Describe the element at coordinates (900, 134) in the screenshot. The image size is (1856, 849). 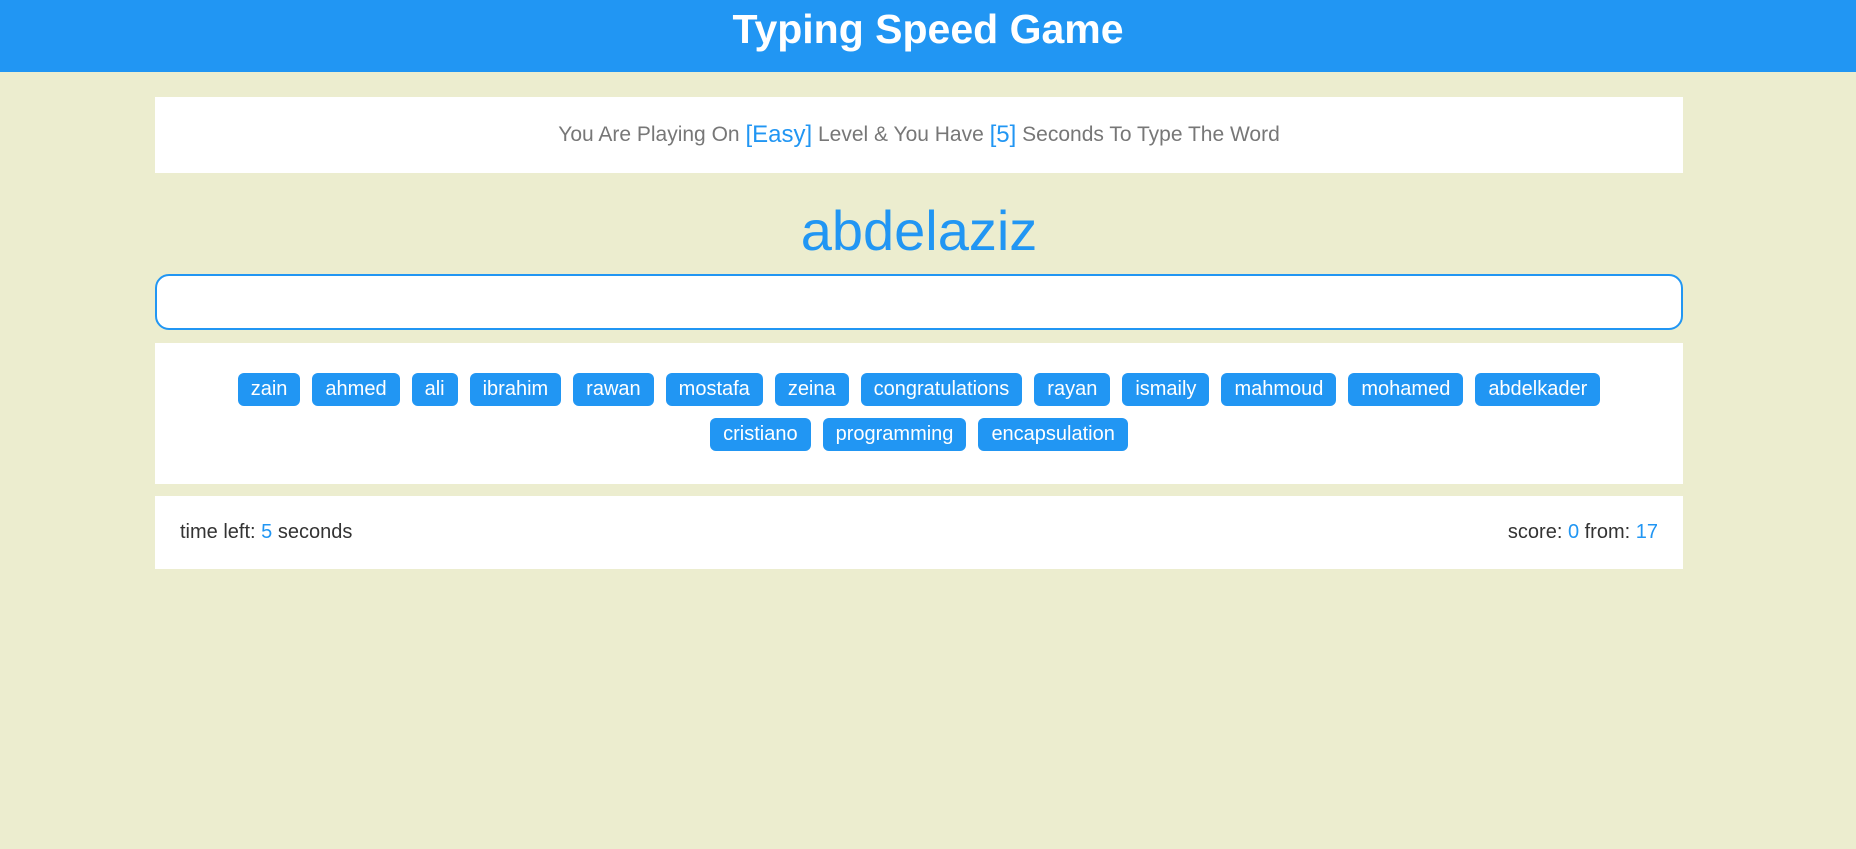
I see `message-middle: Level & You Have` at that location.